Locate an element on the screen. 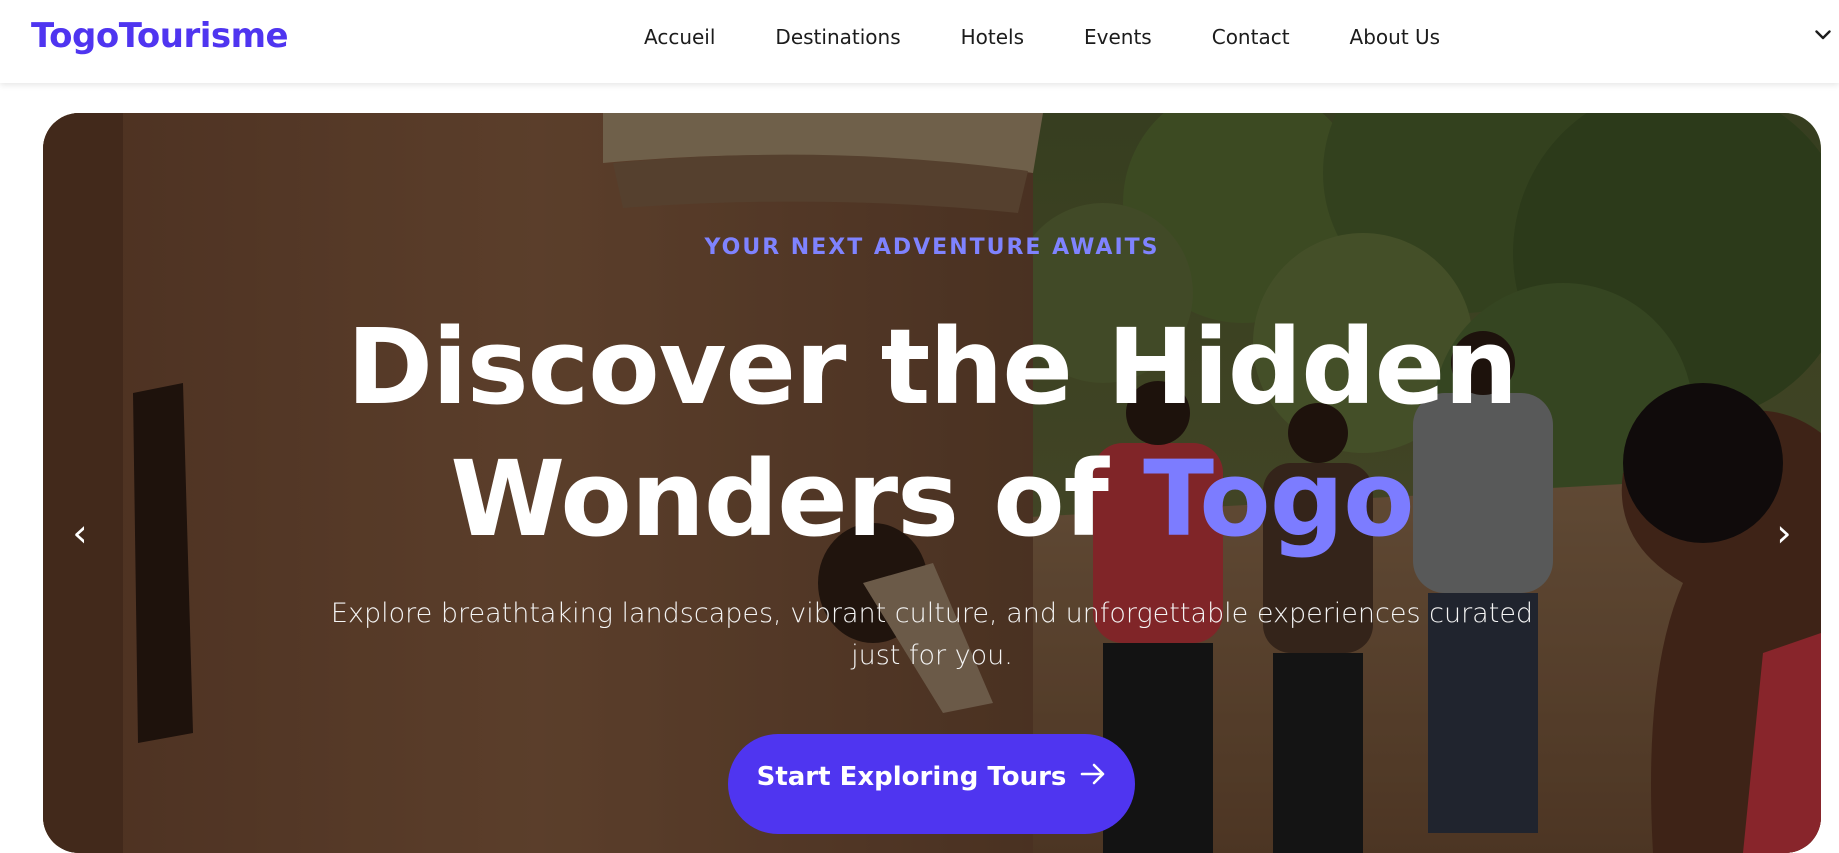  nav-item-about-us: About Us is located at coordinates (1395, 37).